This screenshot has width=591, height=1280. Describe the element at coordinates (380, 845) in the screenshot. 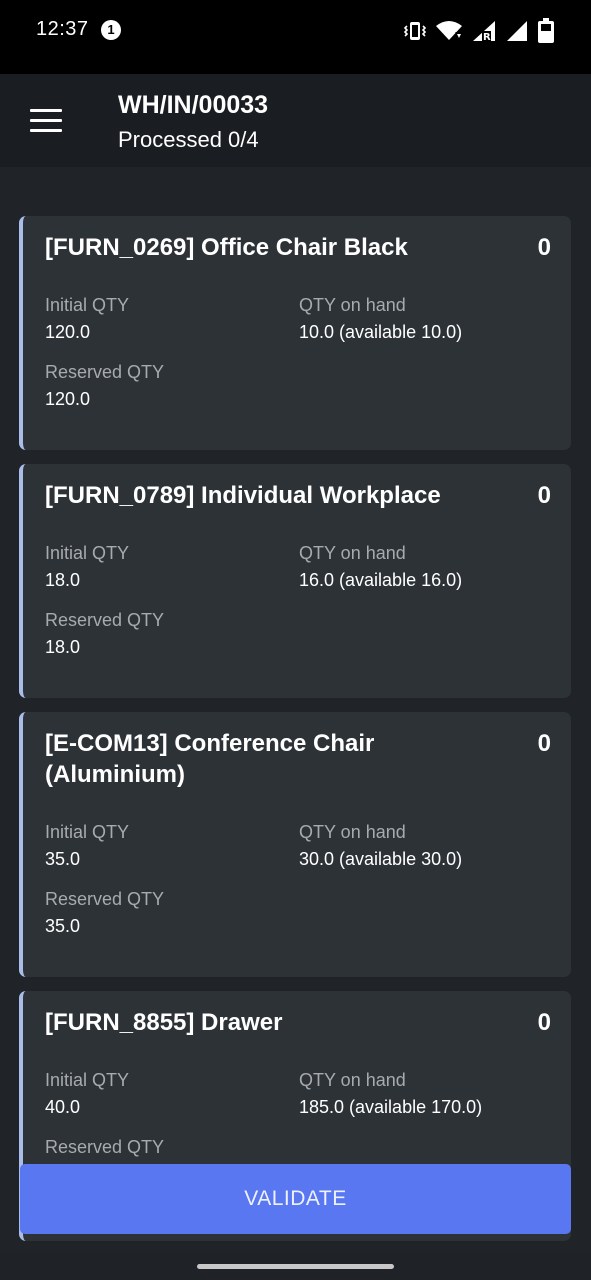

I see `qty-on-hand-field: QTY on hand 30.0 (available 30.0)` at that location.